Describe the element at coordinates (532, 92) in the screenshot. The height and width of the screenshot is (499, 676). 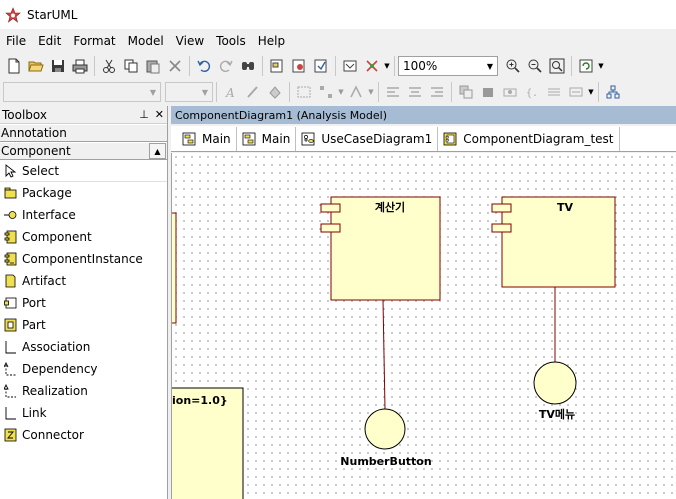
I see `braces-icon: {..}` at that location.